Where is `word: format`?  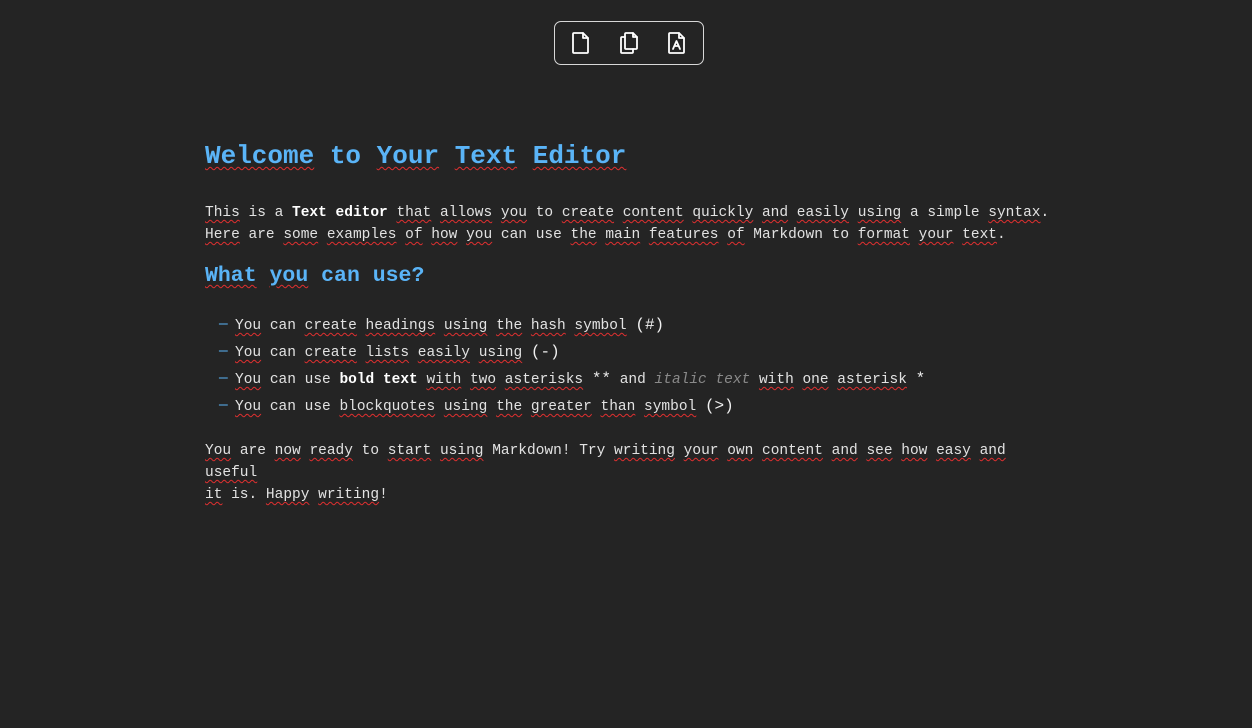
word: format is located at coordinates (883, 235).